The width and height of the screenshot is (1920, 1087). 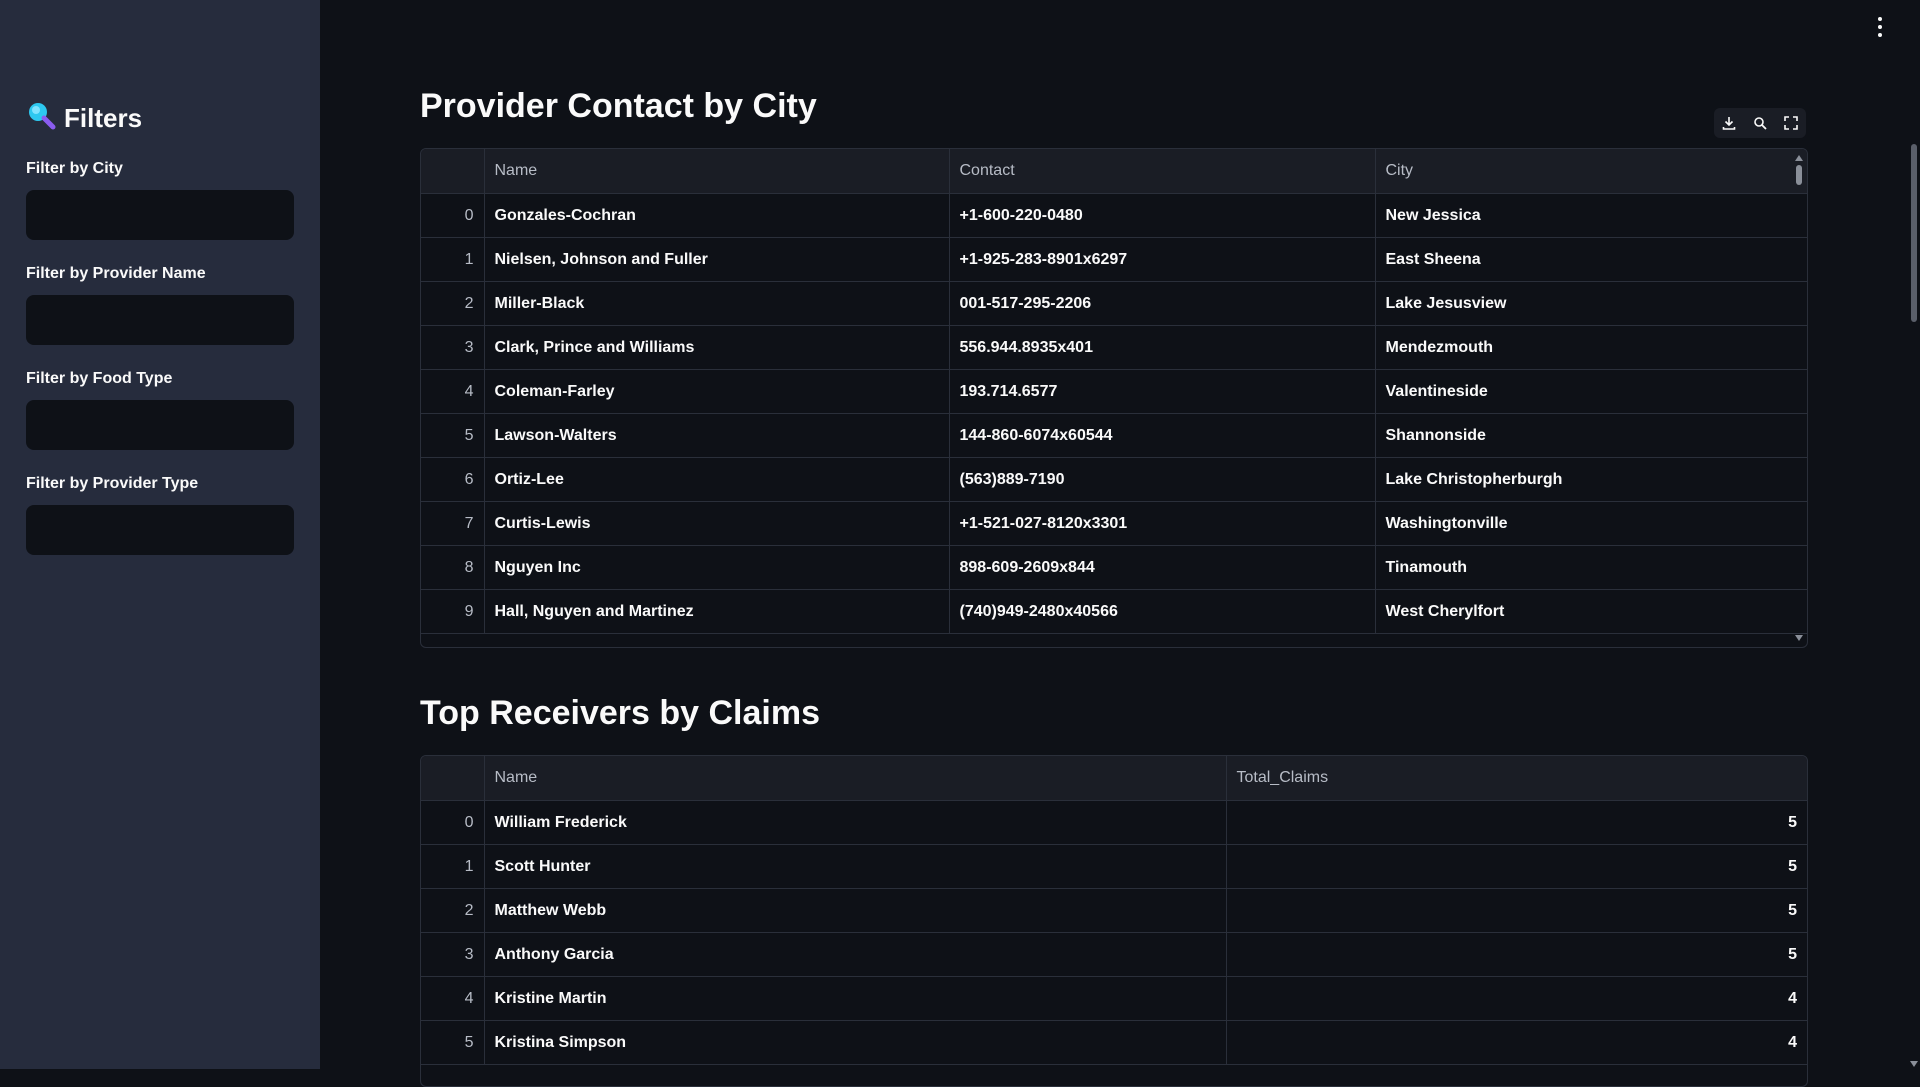 What do you see at coordinates (1914, 233) in the screenshot?
I see `page-scrollbar-thumb` at bounding box center [1914, 233].